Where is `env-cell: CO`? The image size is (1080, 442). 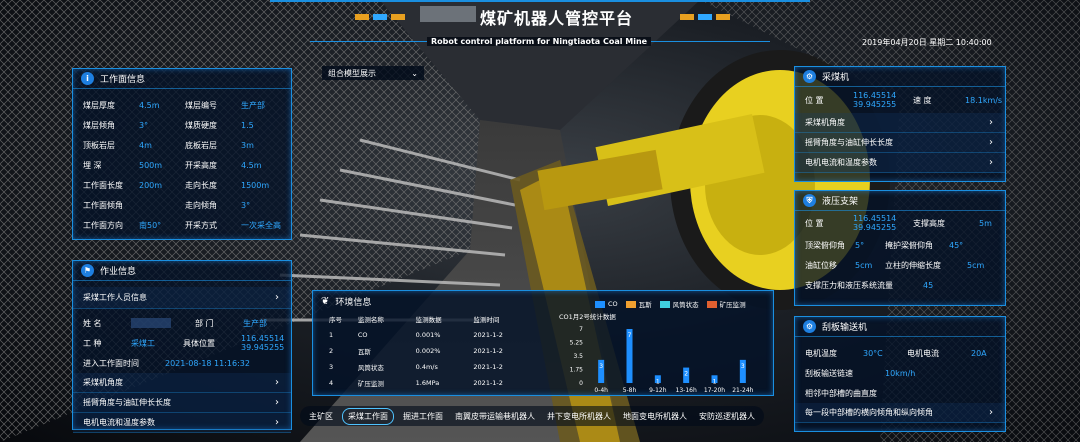 env-cell: CO is located at coordinates (362, 335).